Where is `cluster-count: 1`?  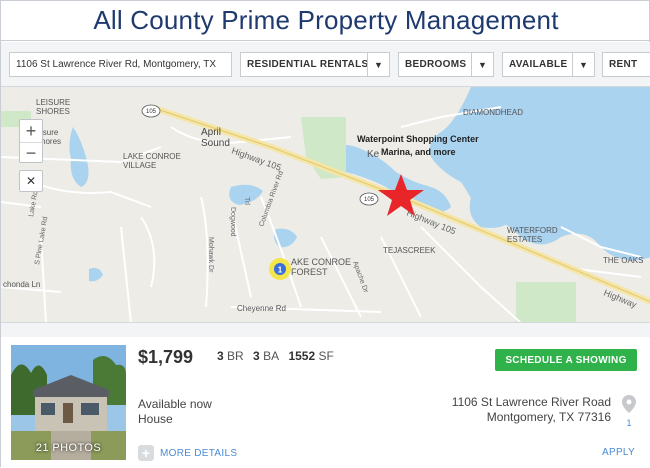
cluster-count: 1 is located at coordinates (280, 270).